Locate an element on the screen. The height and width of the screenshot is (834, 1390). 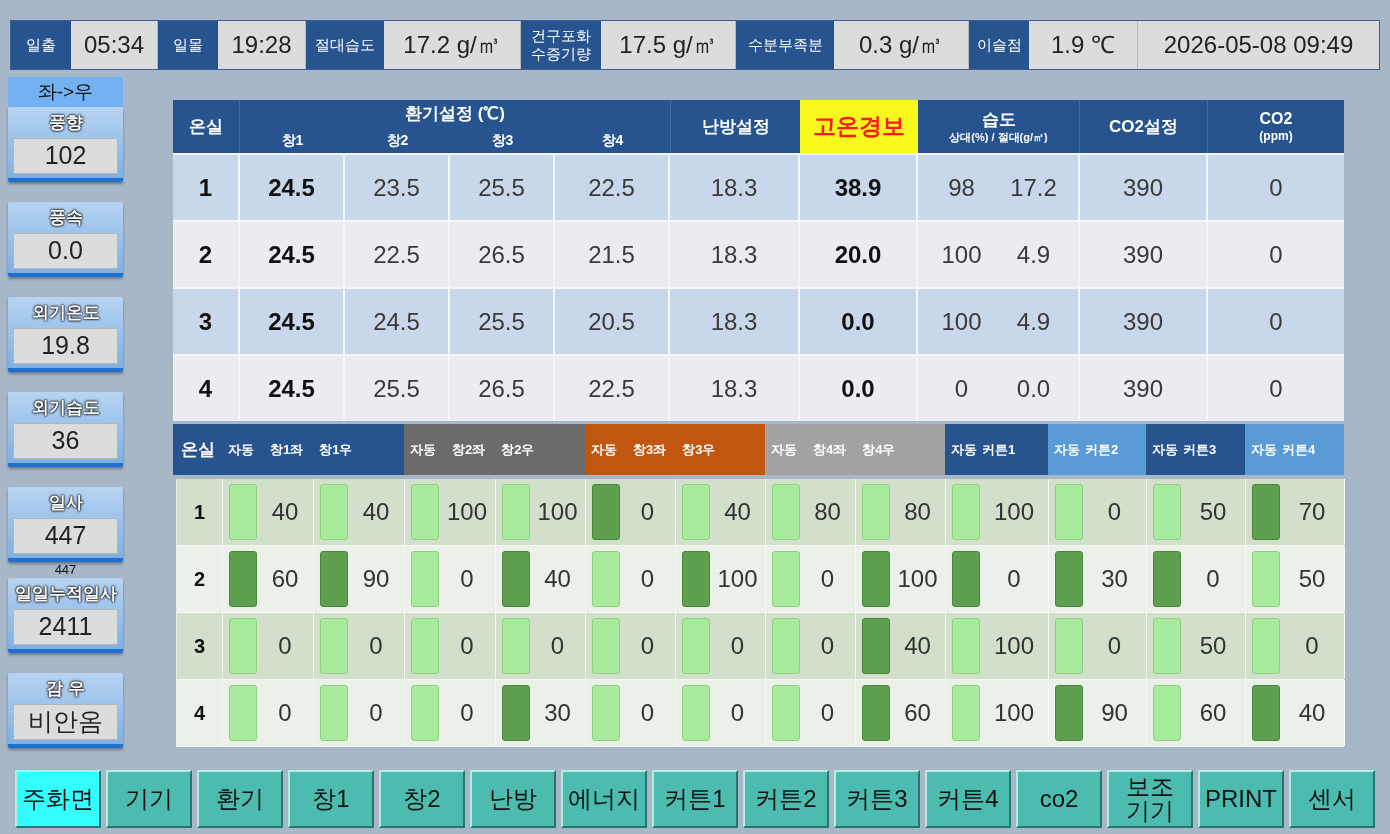
table-cell: 100 is located at coordinates (958, 253).